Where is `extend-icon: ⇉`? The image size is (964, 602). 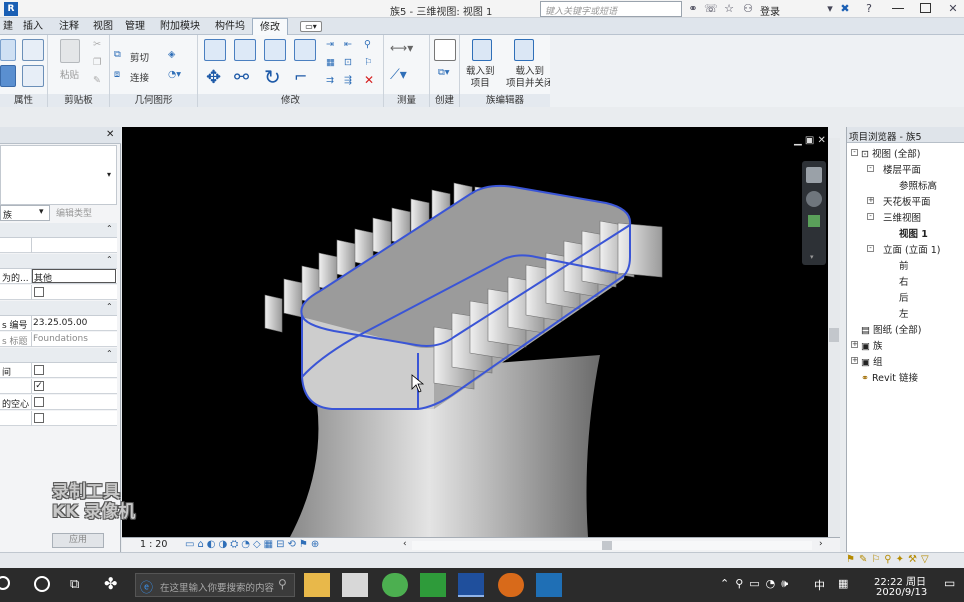
extend-icon: ⇉ is located at coordinates (330, 80).